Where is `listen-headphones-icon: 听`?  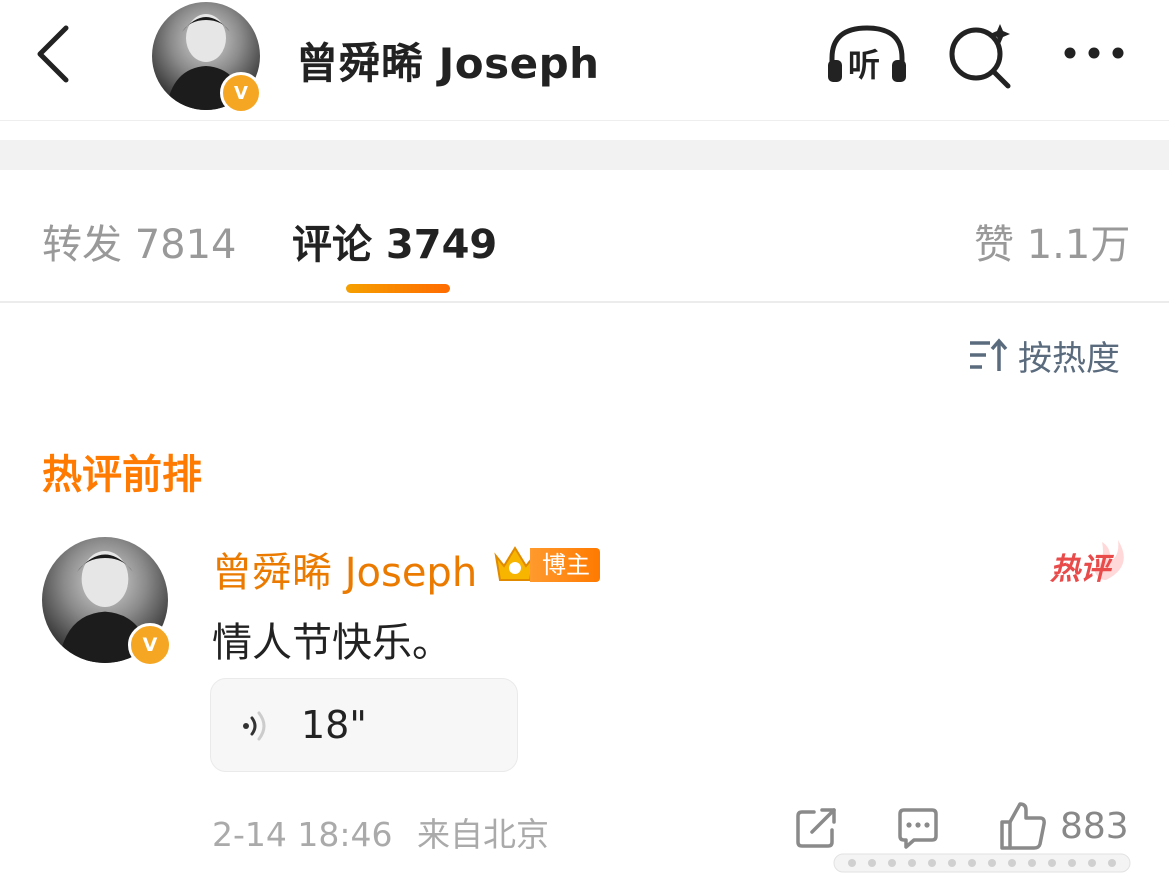 listen-headphones-icon: 听 is located at coordinates (867, 53).